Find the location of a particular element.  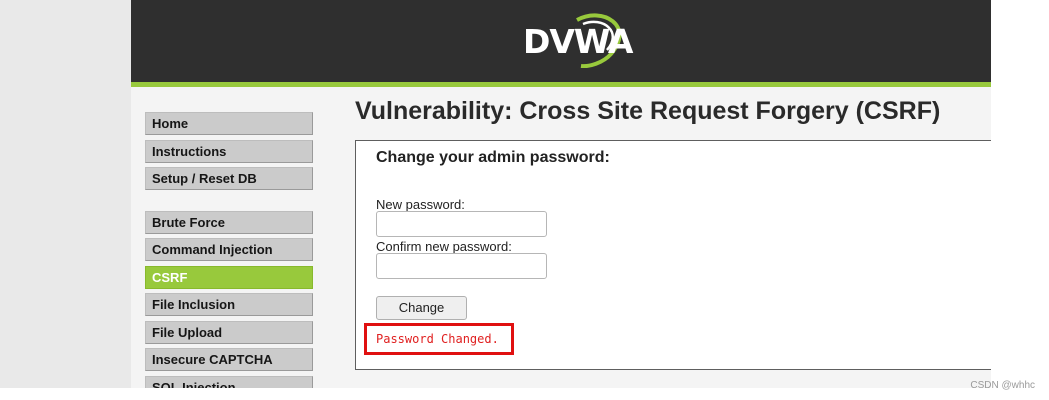

sidebar-item-csrf: CSRF is located at coordinates (229, 277).